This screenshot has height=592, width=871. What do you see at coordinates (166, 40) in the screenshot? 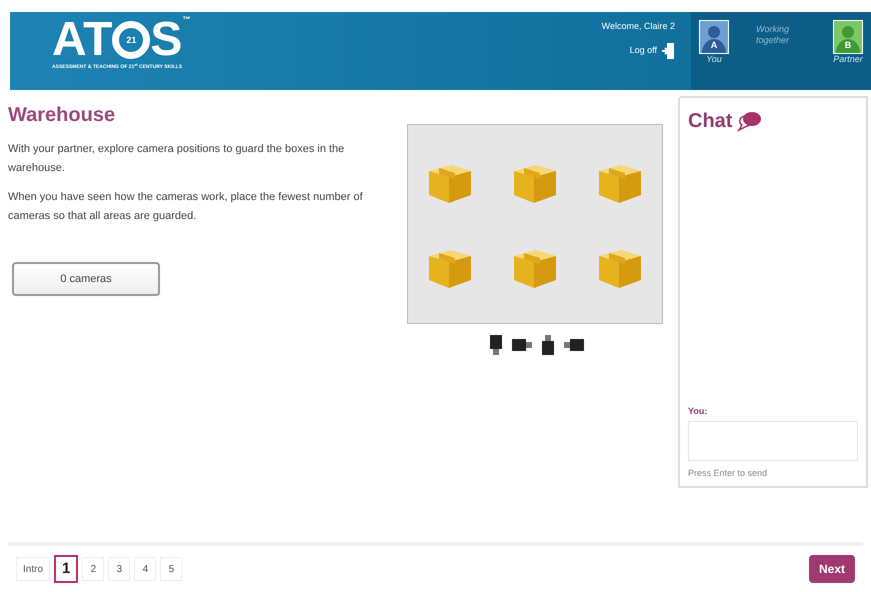
I see `logo-text: S` at bounding box center [166, 40].